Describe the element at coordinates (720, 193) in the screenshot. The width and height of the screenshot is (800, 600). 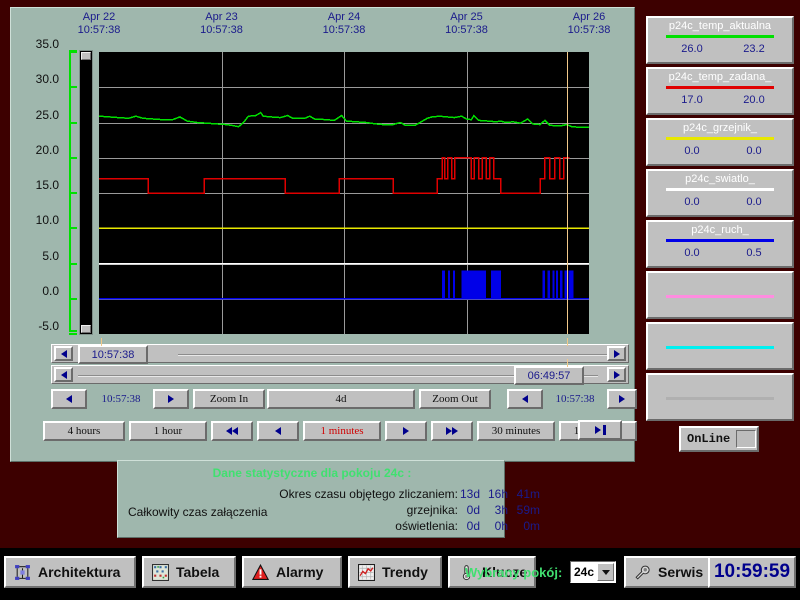
I see `legend-box: p24c_swiatlo_ 0.0 0.0` at that location.